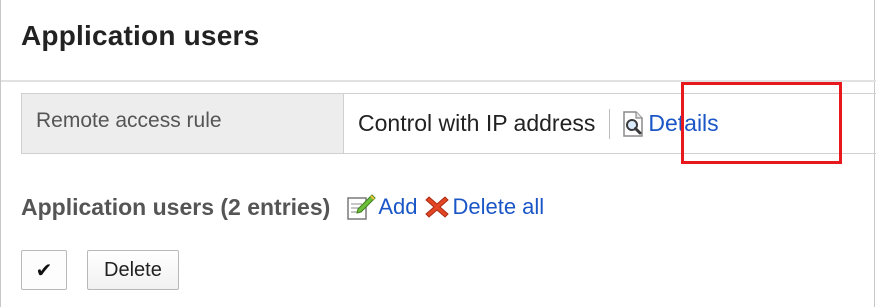 The height and width of the screenshot is (307, 877). I want to click on checkmark-icon: ✔, so click(44, 270).